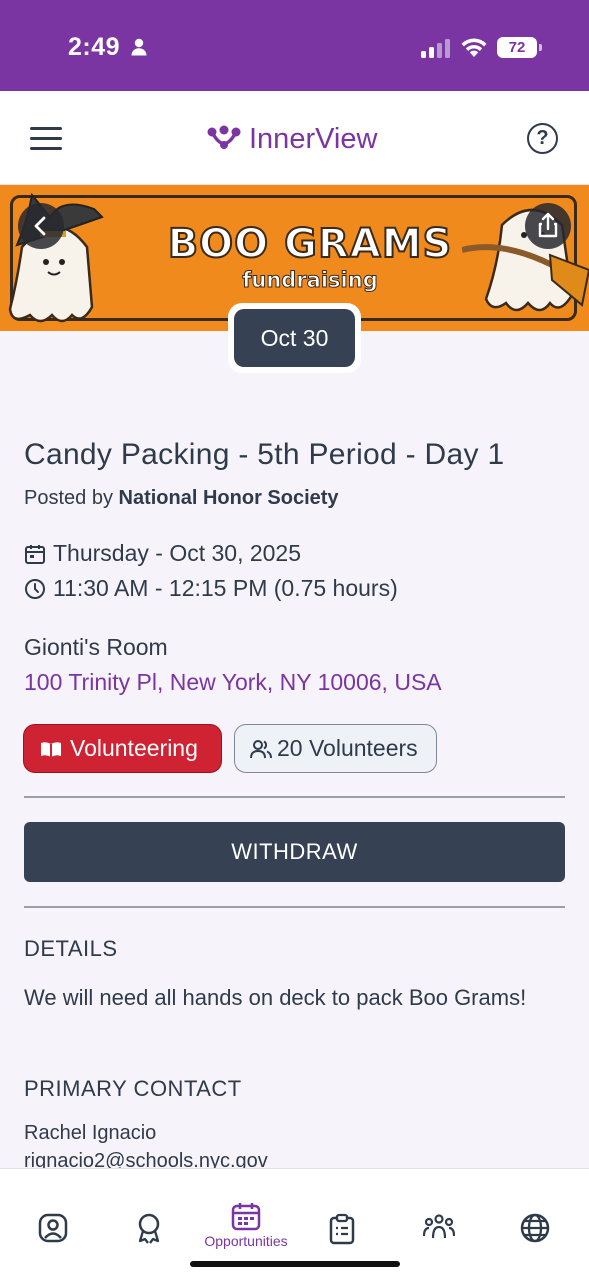 The image size is (589, 1280). Describe the element at coordinates (225, 588) in the screenshot. I see `event-time: 11:30 AM - 12:15 PM (0.75 hours)` at that location.